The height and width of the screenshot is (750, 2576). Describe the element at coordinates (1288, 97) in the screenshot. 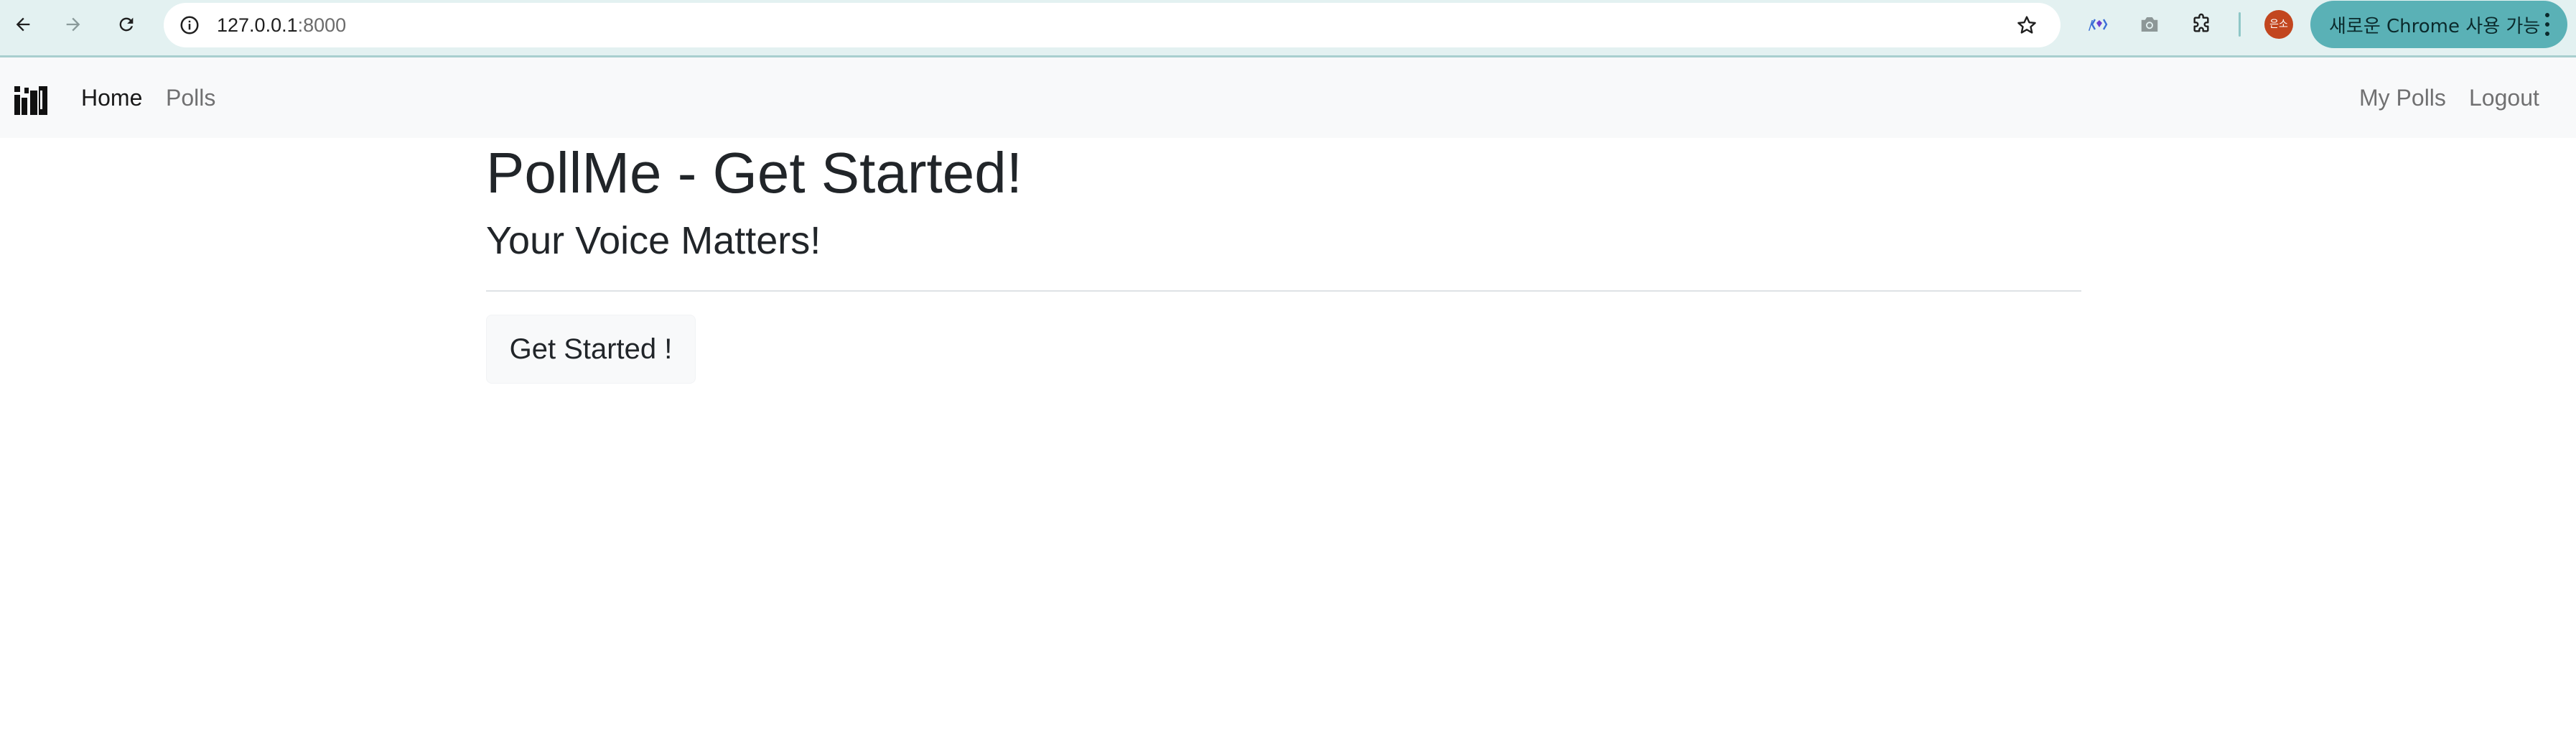

I see `site-navbar: Home Polls My Polls Logout` at that location.